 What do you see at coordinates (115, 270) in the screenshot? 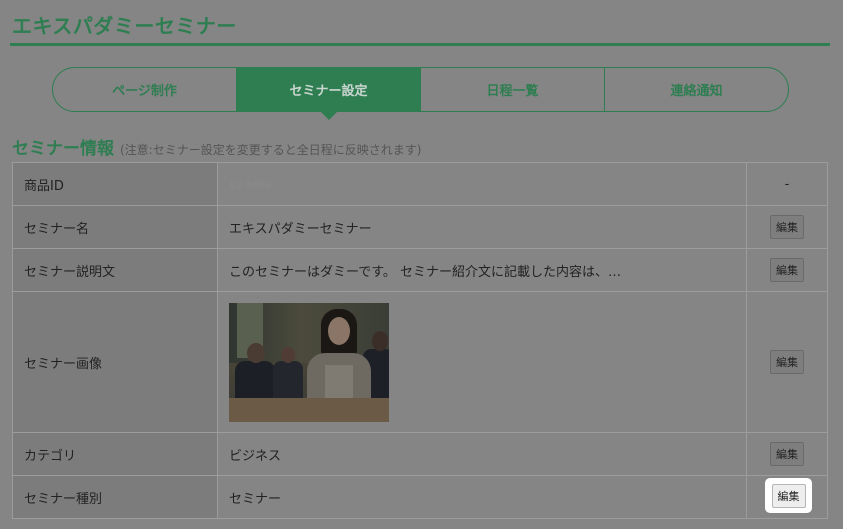
I see `row-label: セミナー説明文` at bounding box center [115, 270].